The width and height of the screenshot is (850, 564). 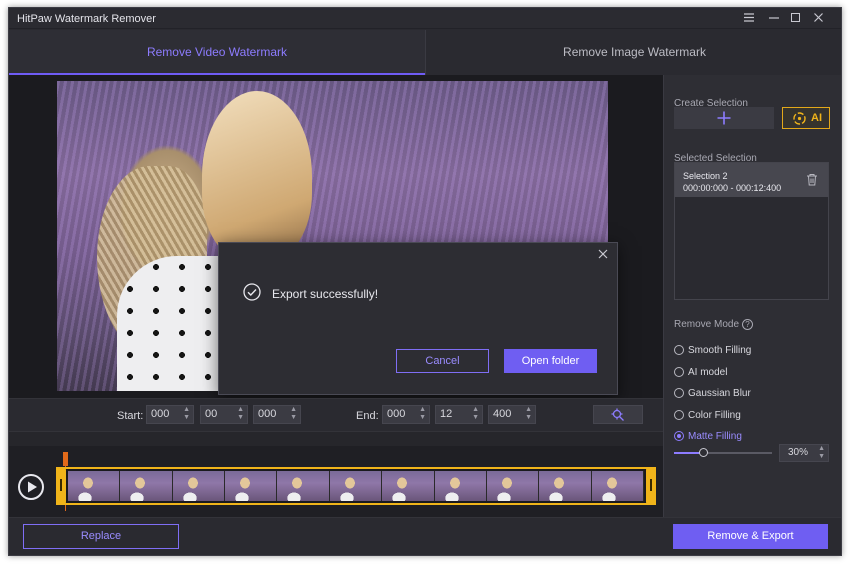 I want to click on selection-list-item: Selection 2 000:00:000 - 000:12:400, so click(x=751, y=180).